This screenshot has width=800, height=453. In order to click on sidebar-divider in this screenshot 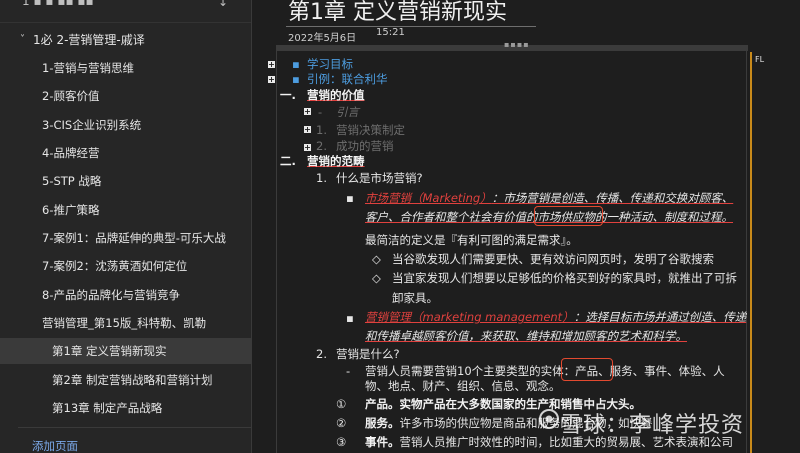, I will do `click(134, 427)`.